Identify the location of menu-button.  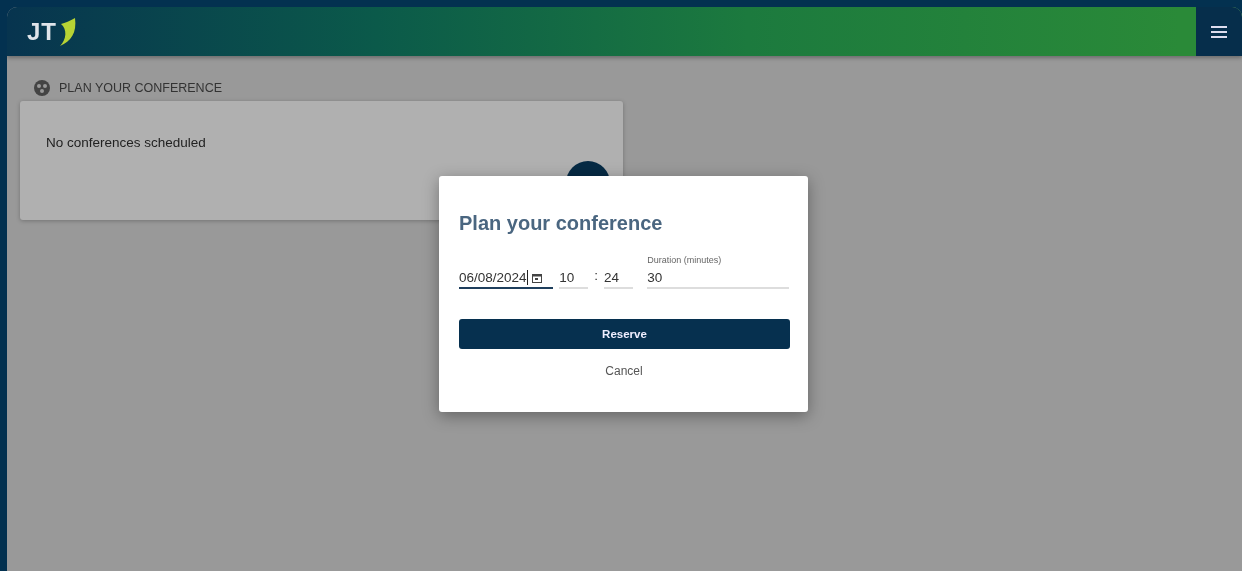
(1219, 31).